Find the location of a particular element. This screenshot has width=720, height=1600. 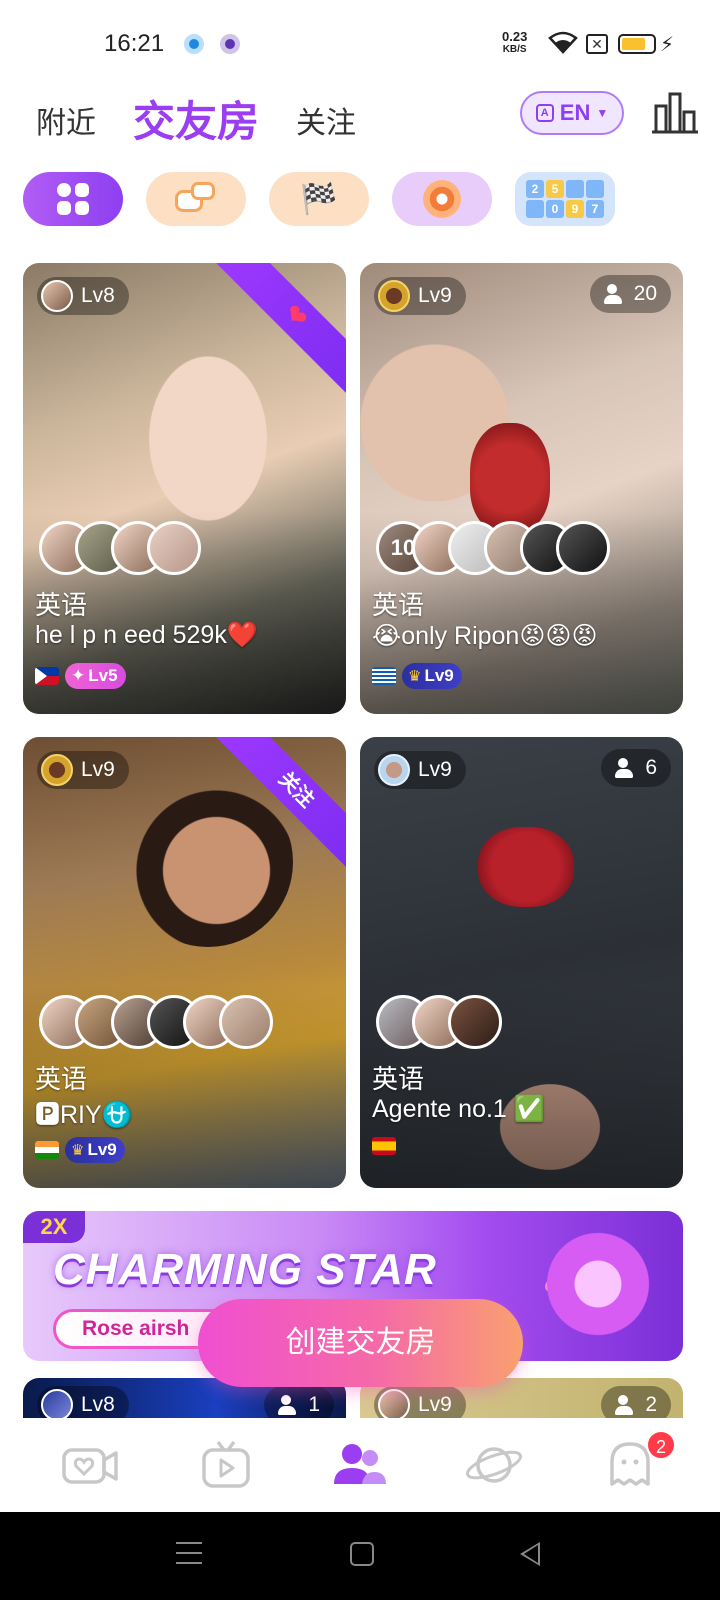

caret-down-icon: ▼ is located at coordinates (602, 113).